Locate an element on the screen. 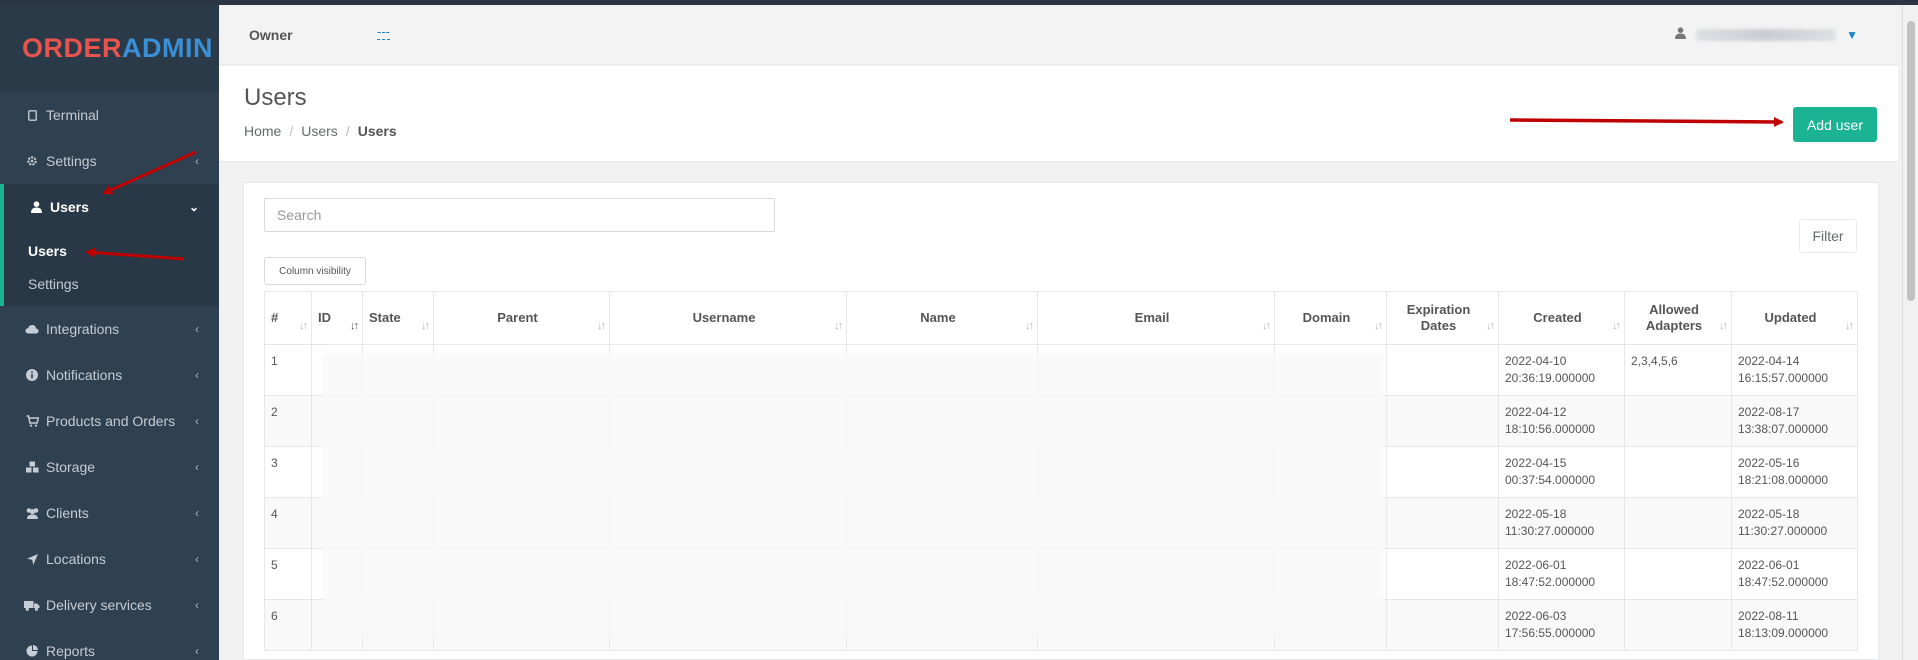 The height and width of the screenshot is (660, 1918). column-header-id: ID ↓↑ is located at coordinates (337, 318).